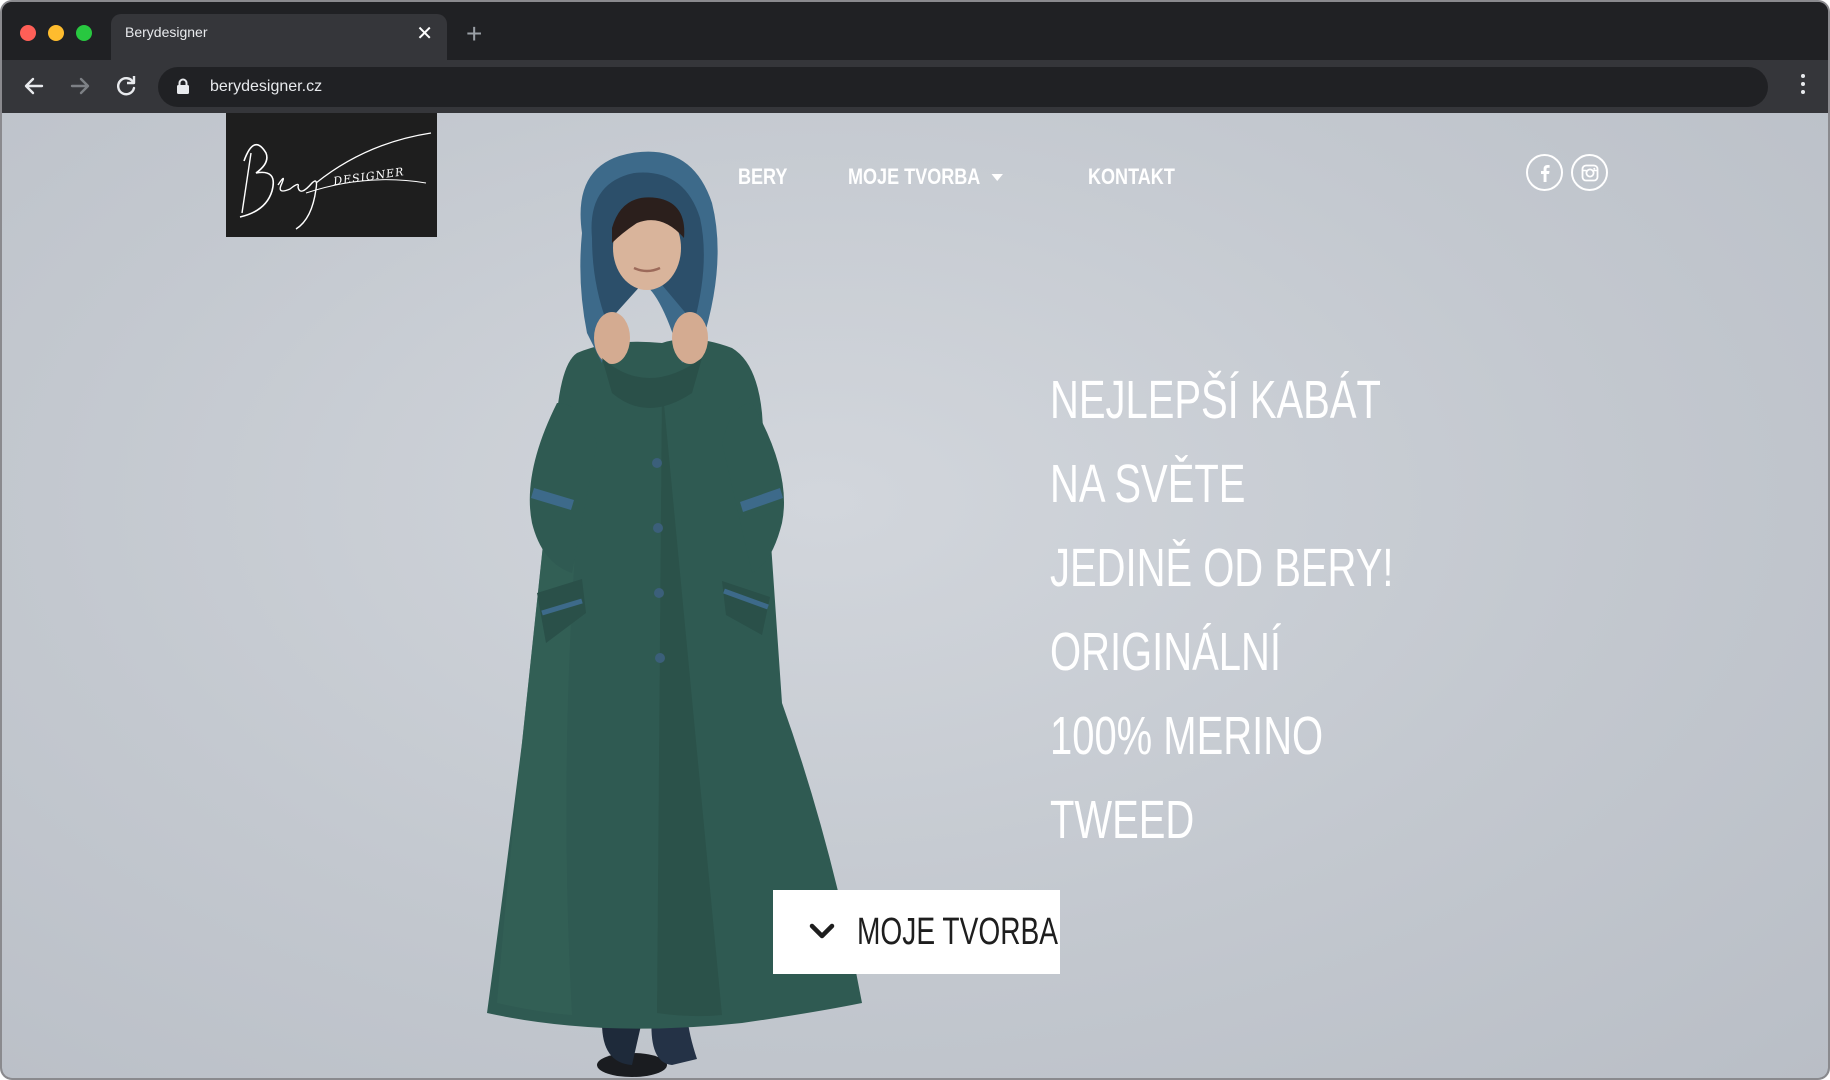  What do you see at coordinates (183, 86) in the screenshot?
I see `lock-icon` at bounding box center [183, 86].